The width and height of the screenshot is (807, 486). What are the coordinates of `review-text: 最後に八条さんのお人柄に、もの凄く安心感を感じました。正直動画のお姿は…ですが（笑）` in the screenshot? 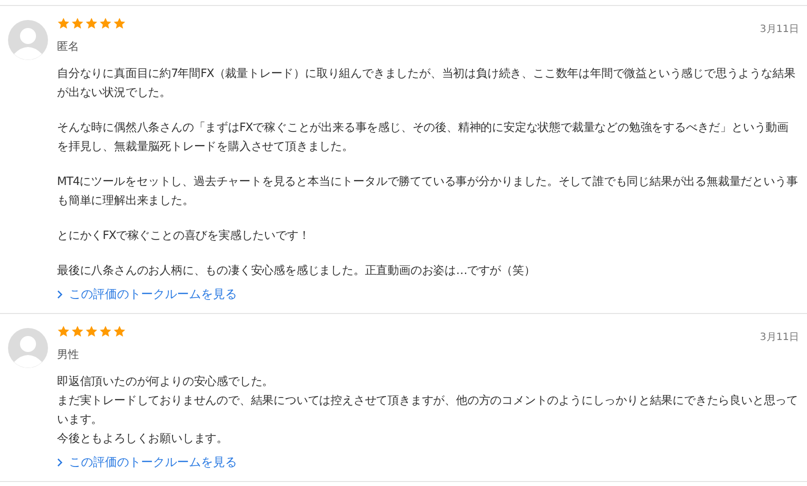 It's located at (296, 270).